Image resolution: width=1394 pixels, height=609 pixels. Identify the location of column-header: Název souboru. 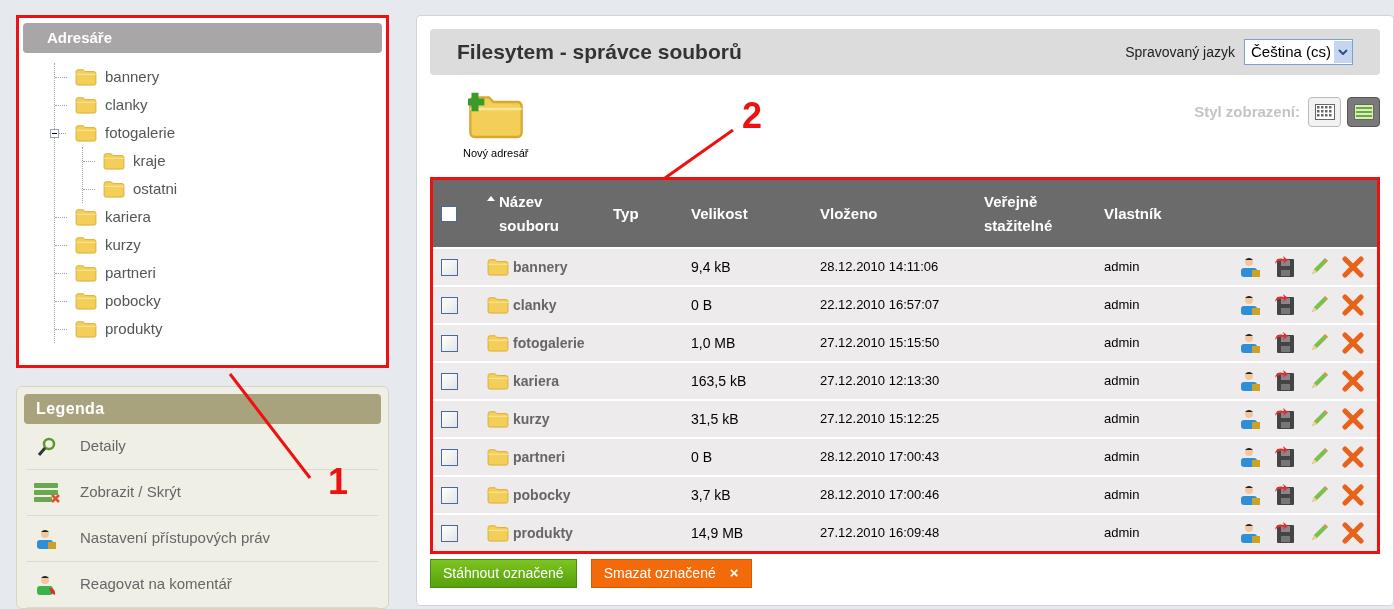
(539, 213).